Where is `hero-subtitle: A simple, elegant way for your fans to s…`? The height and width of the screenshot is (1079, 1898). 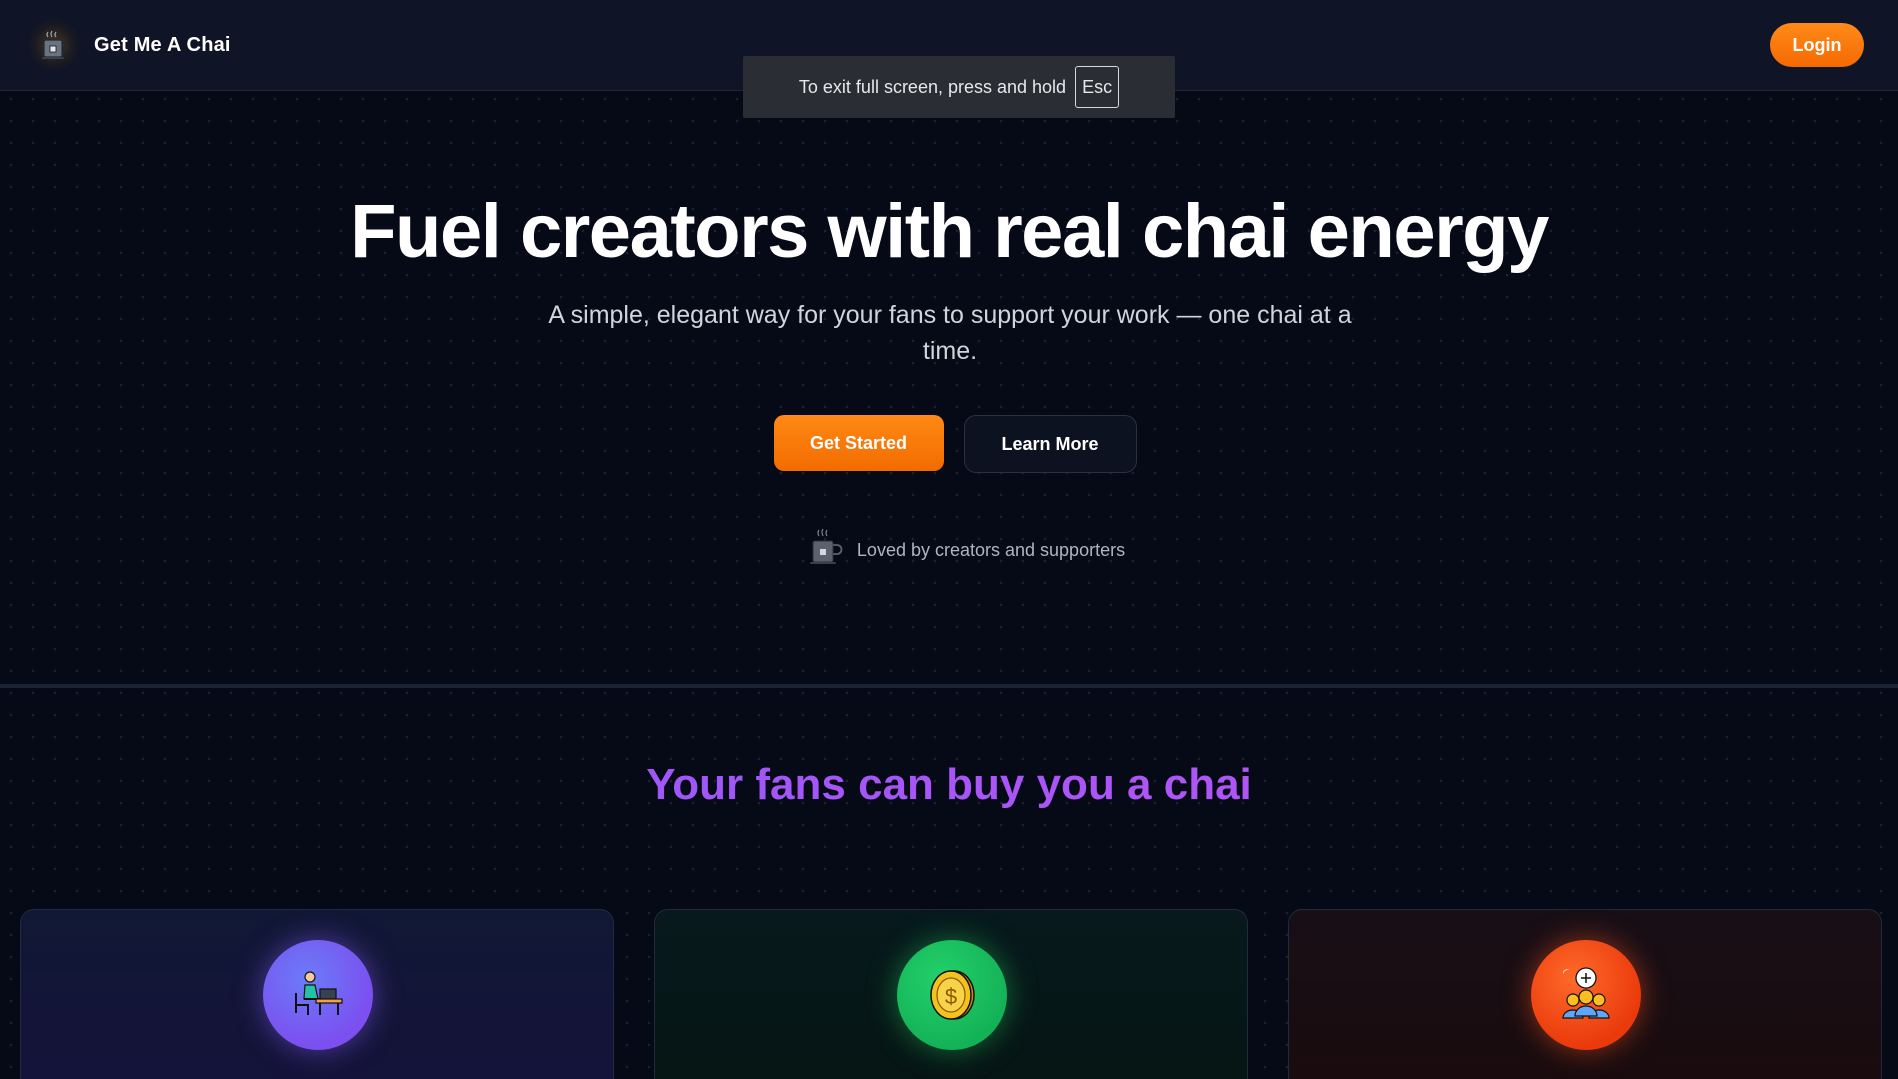
hero-subtitle: A simple, elegant way for your fans to s… is located at coordinates (950, 333).